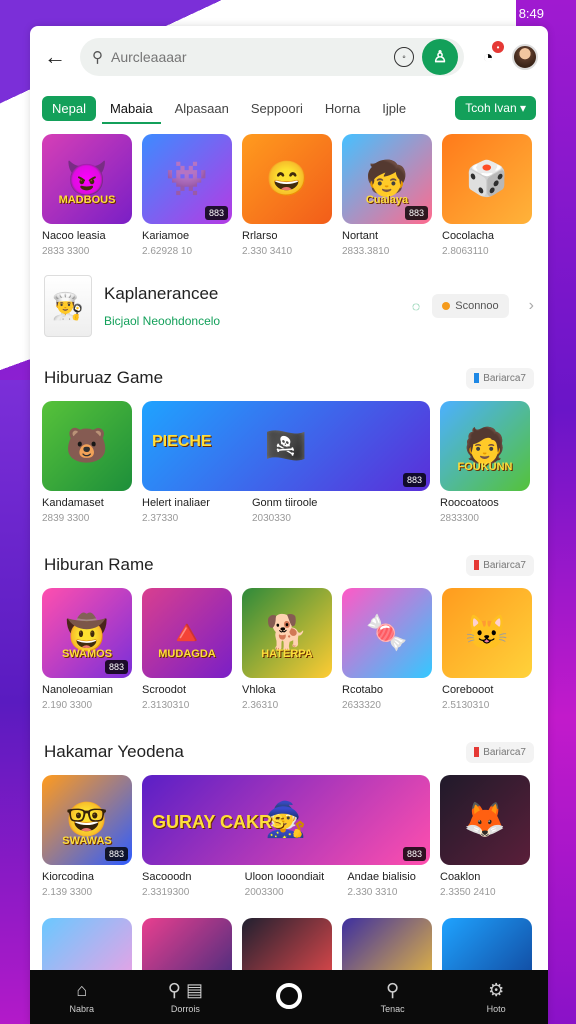 Image resolution: width=576 pixels, height=1024 pixels. What do you see at coordinates (289, 752) in the screenshot?
I see `section-header: Hakamar Yeodena Bariarca7` at bounding box center [289, 752].